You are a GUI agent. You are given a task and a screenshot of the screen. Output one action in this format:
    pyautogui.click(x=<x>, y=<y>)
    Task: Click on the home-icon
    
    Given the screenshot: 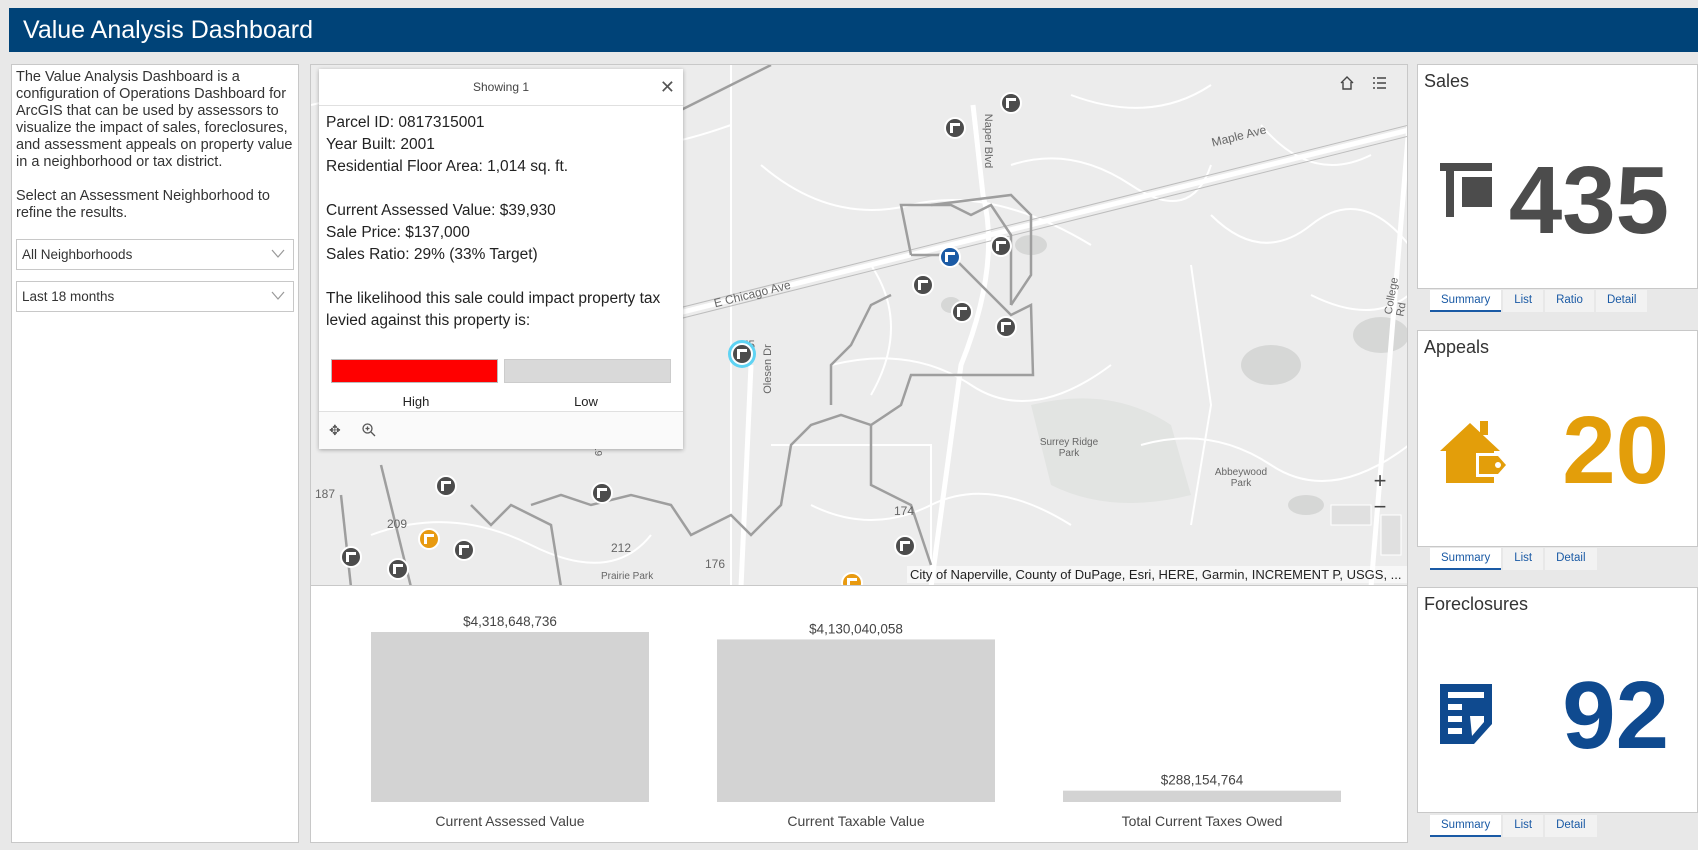 What is the action you would take?
    pyautogui.click(x=1347, y=83)
    